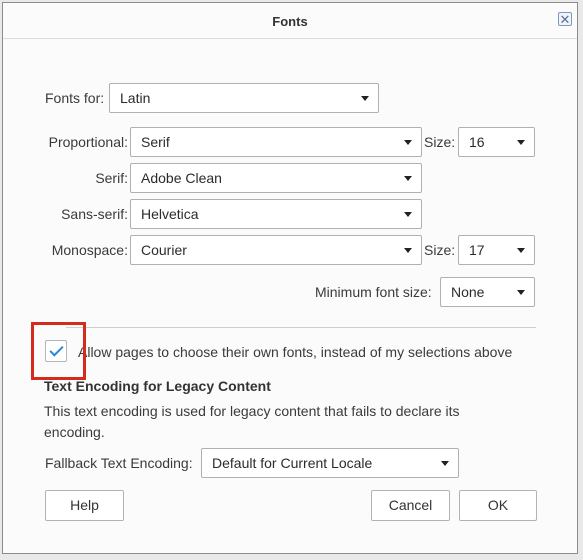  What do you see at coordinates (498, 505) in the screenshot?
I see `ok-button: OK` at bounding box center [498, 505].